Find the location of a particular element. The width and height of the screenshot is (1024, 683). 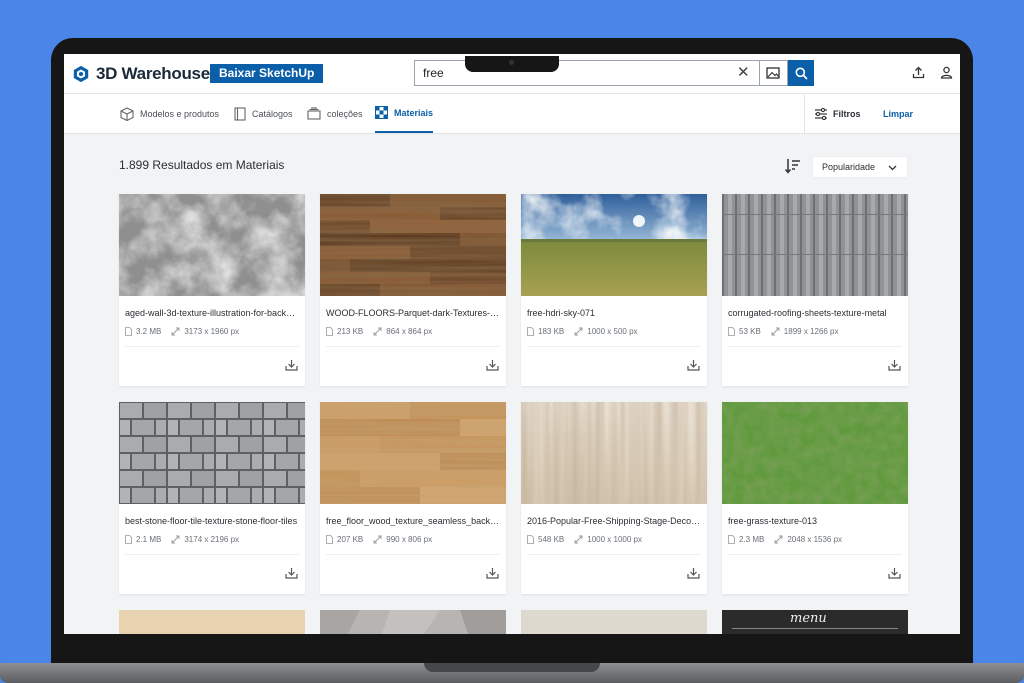

menu-board-text: menu is located at coordinates (808, 618).